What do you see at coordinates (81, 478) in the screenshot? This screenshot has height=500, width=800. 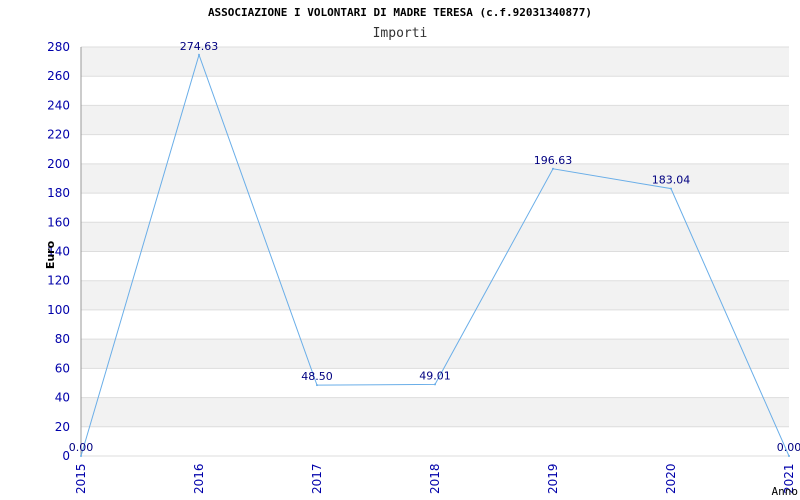 I see `x-tick-label: 2015` at bounding box center [81, 478].